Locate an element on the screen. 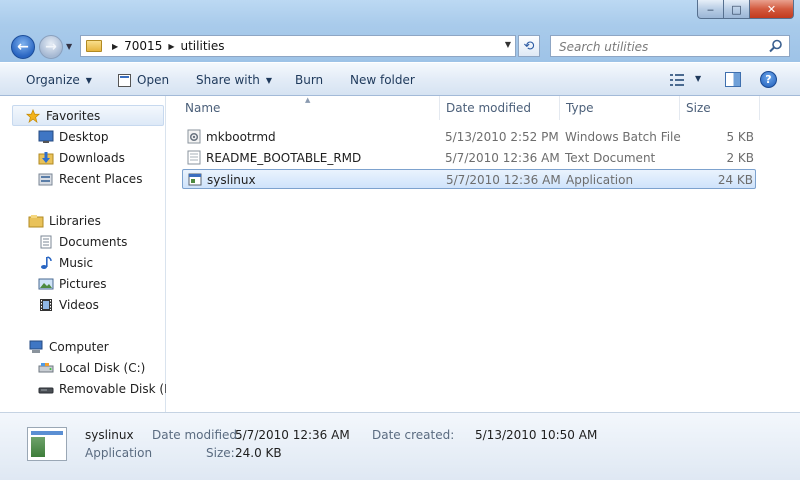 The width and height of the screenshot is (800, 480). file-type: Application is located at coordinates (600, 180).